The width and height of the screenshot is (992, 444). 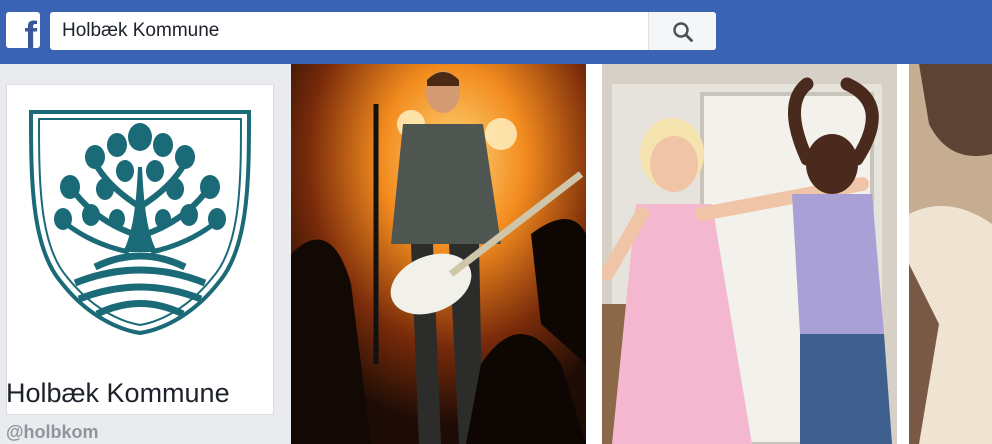 What do you see at coordinates (140, 223) in the screenshot?
I see `coat-of-arms-icon` at bounding box center [140, 223].